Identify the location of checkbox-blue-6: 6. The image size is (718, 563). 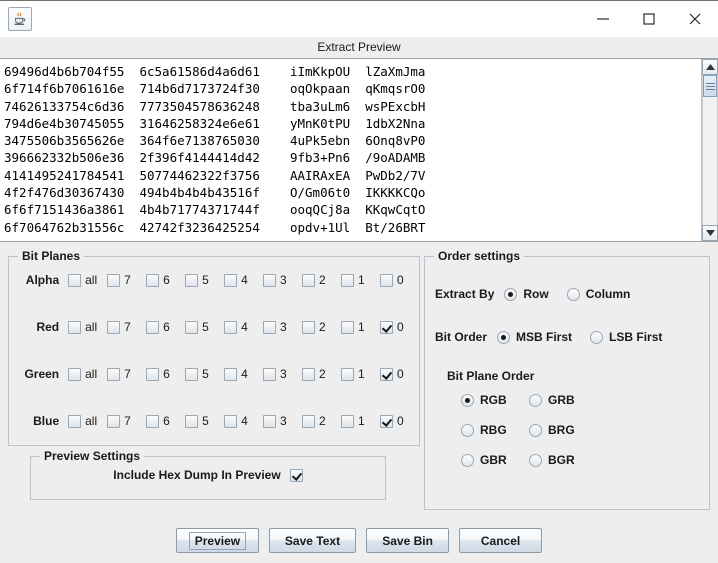
(165, 421).